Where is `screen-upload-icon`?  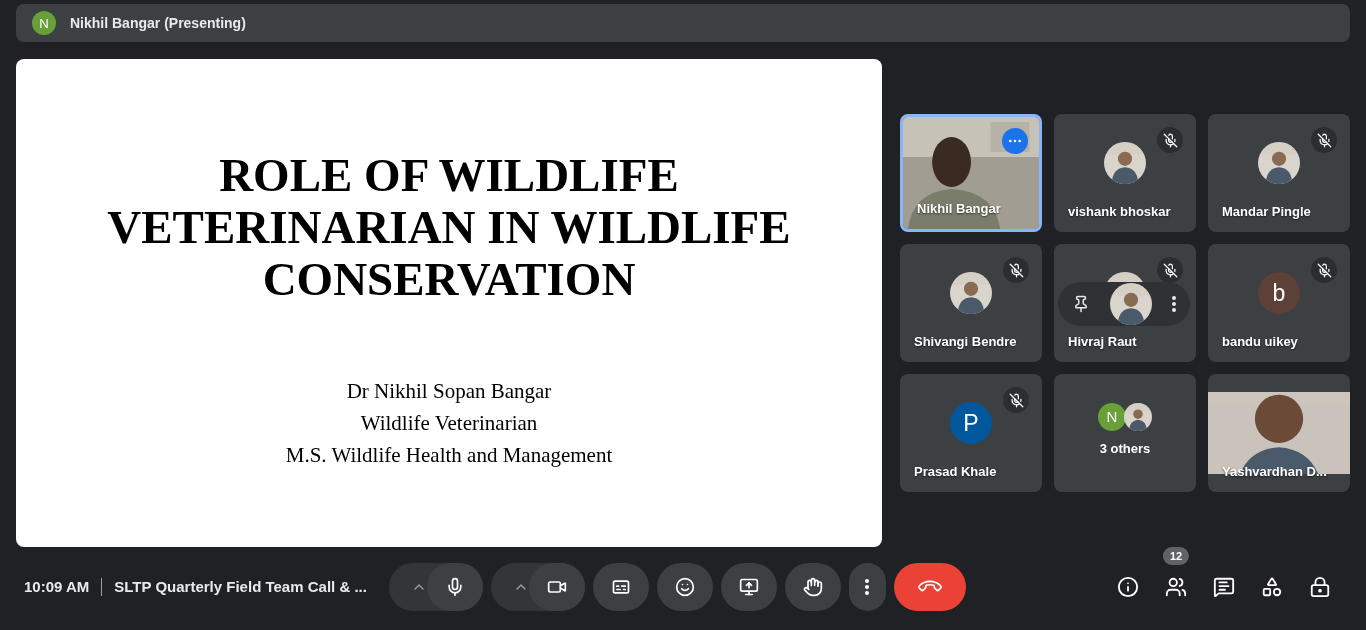
screen-upload-icon is located at coordinates (748, 586).